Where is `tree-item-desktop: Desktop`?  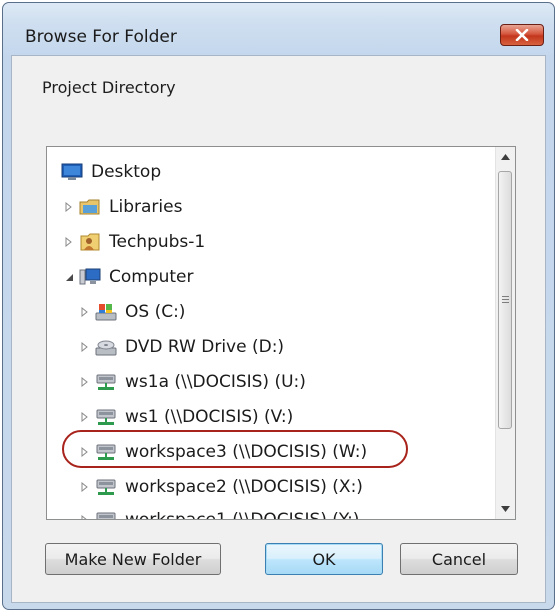 tree-item-desktop: Desktop is located at coordinates (111, 172).